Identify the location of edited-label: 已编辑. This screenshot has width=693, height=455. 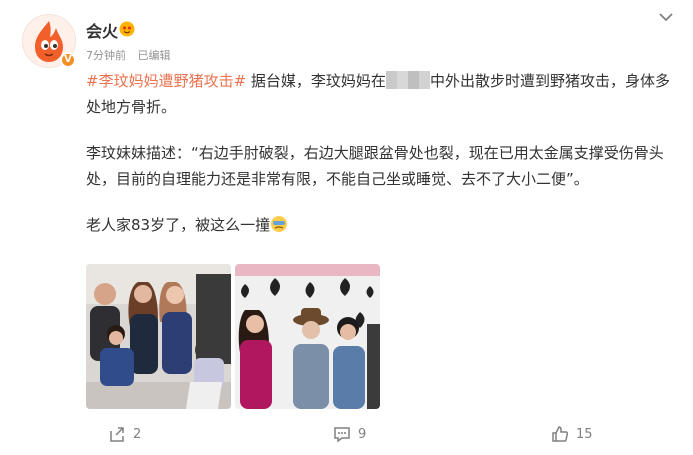
(154, 55).